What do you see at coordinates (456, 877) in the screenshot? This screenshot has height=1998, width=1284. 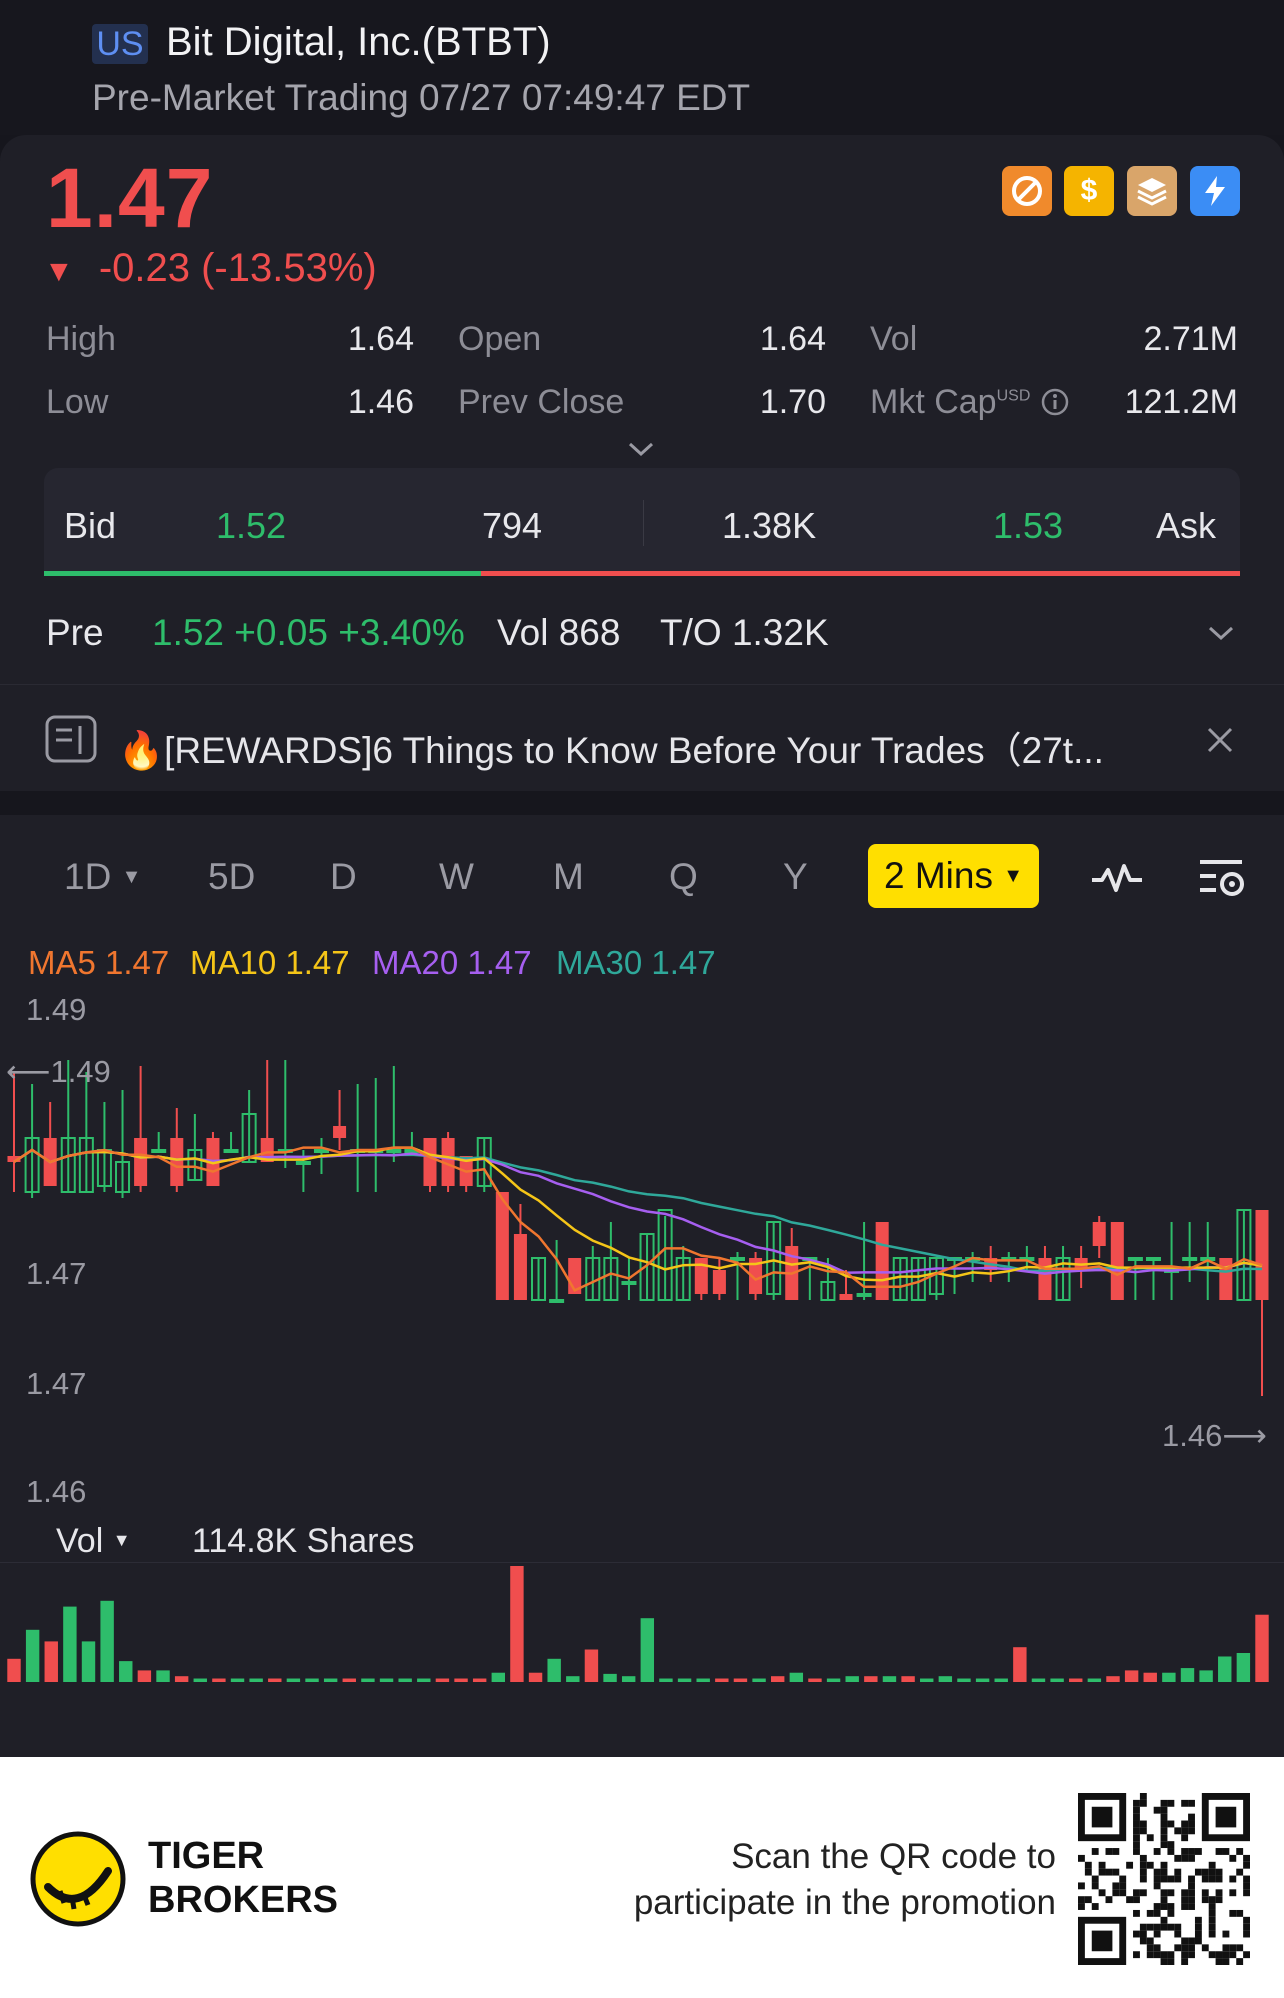 I see `tab-w: W` at bounding box center [456, 877].